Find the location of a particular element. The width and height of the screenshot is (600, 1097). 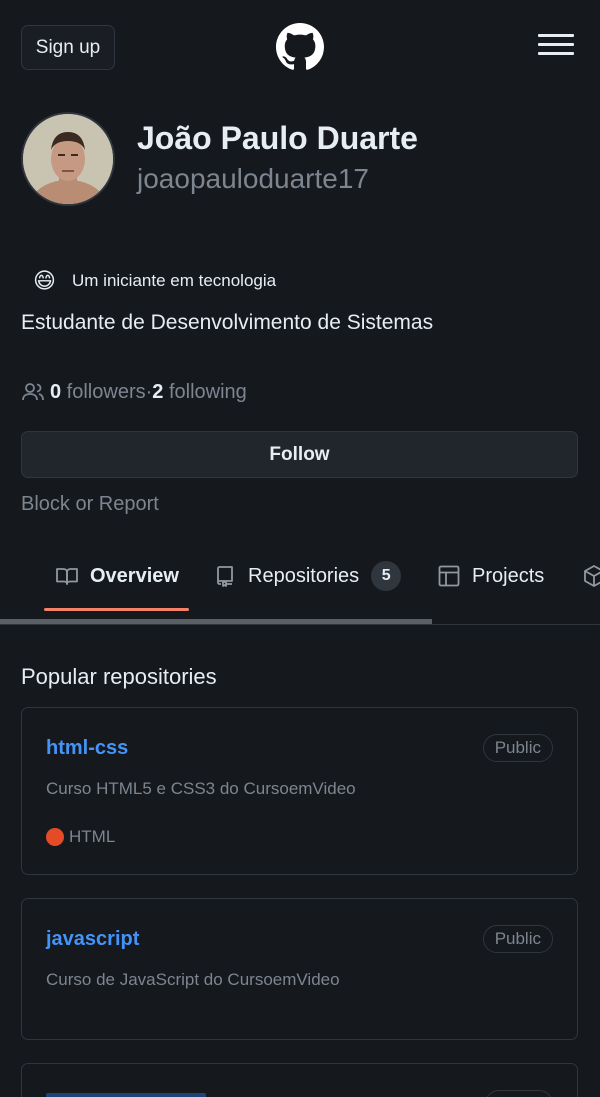

tab-repositories: Repositories 5 is located at coordinates (307, 576).